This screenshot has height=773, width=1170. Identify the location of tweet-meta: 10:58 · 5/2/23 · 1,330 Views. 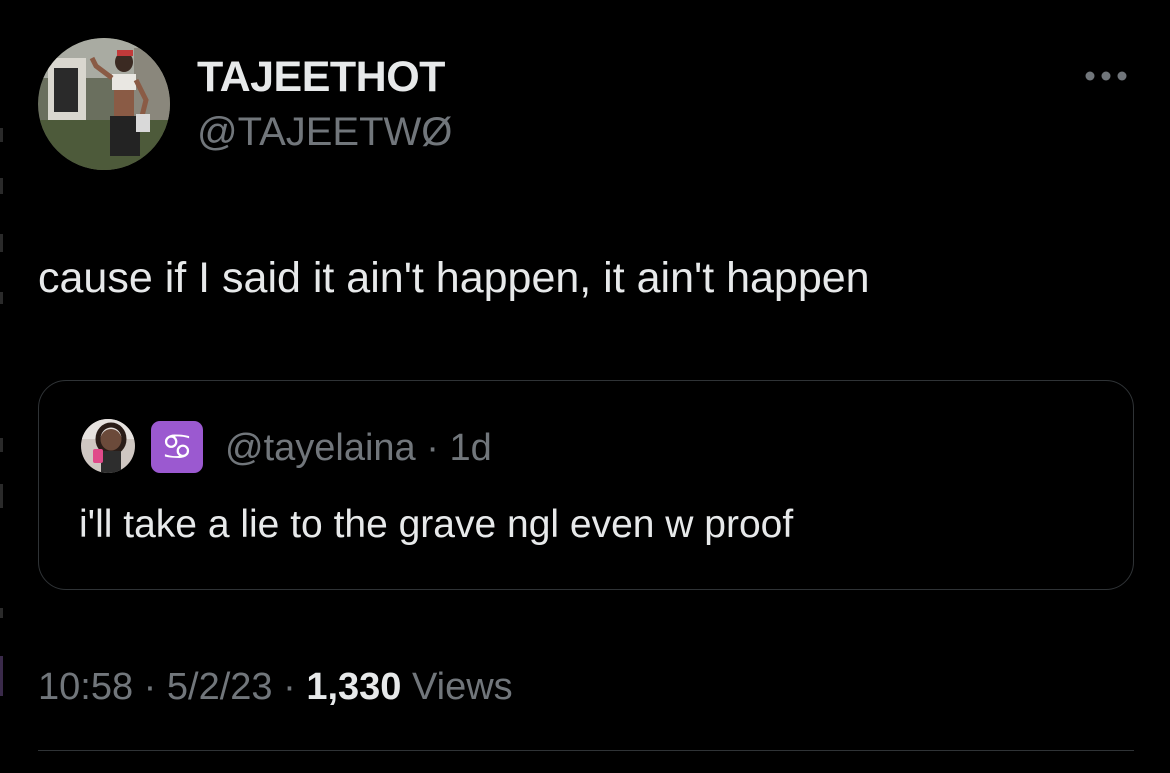
(275, 687).